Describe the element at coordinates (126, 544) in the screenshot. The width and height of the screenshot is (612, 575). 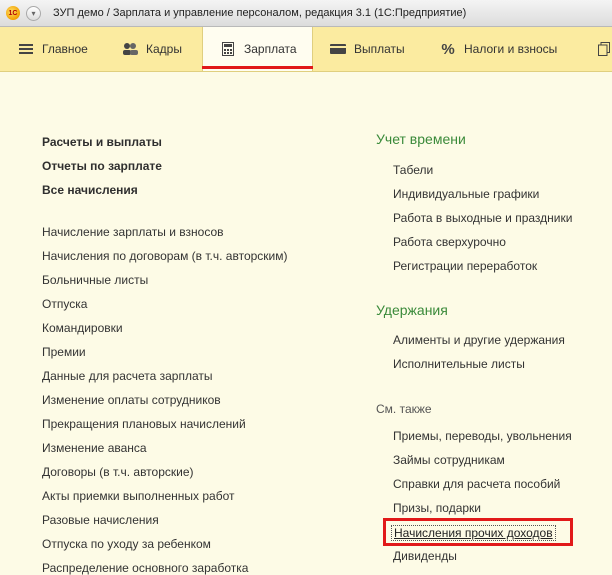
I see `link-childcare-leave: Отпуска по уходу за ребенком` at that location.